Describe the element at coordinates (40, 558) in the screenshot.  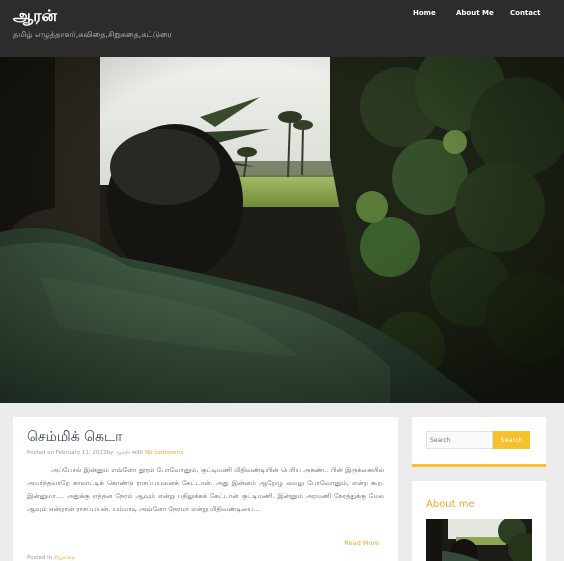
I see `posted-in-label: Posted in` at that location.